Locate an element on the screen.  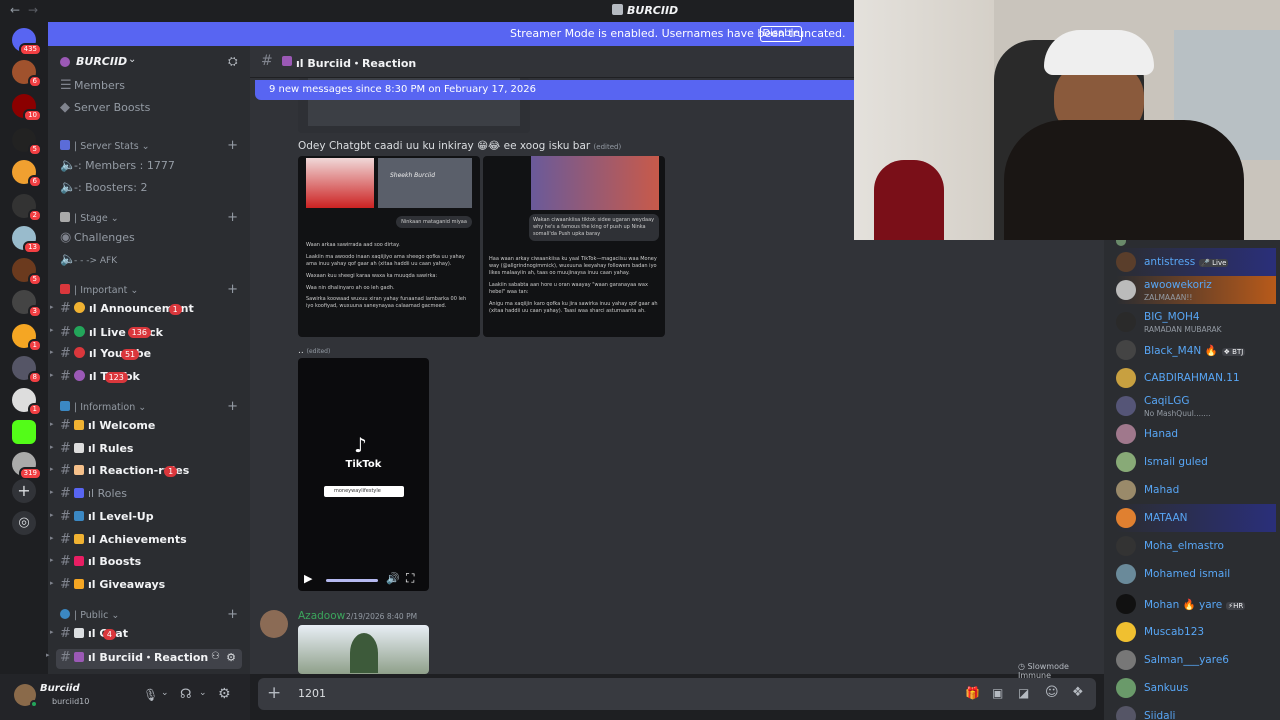
video-player: ♪ TikTok moneywaylifestyle ▶ 🔊 ⛶ is located at coordinates (363, 474).